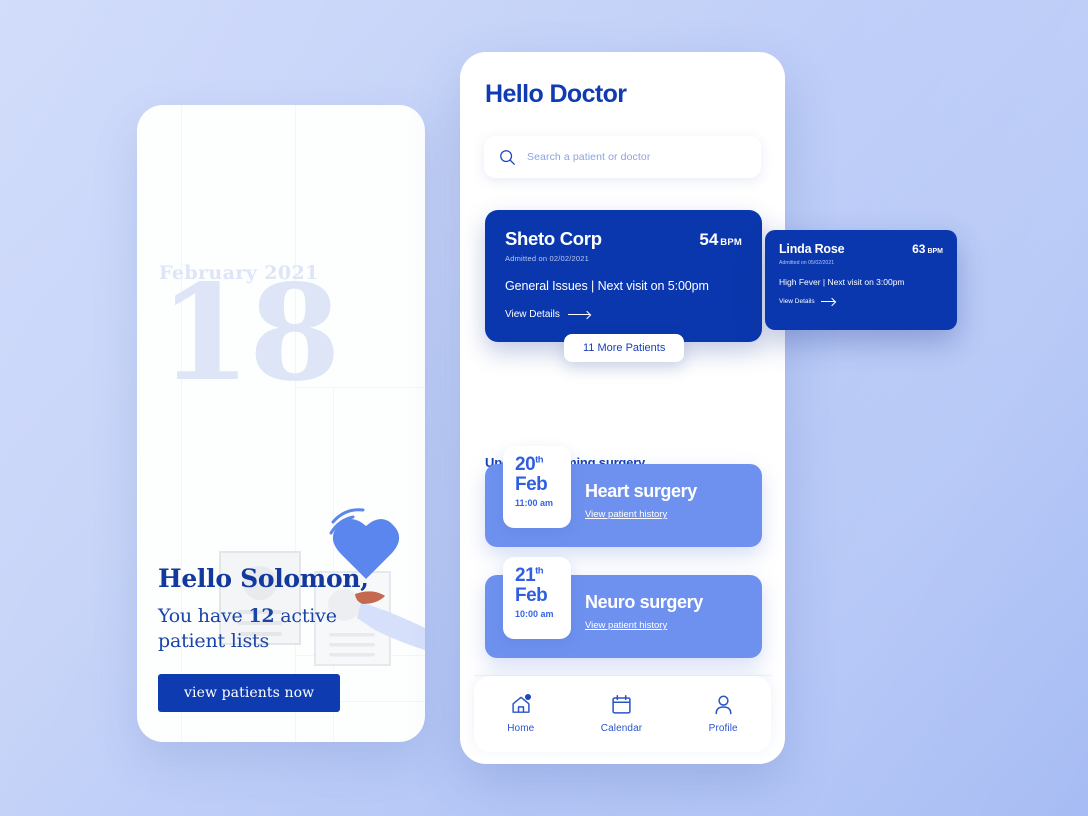 Image resolution: width=1088 pixels, height=816 pixels. I want to click on more-patients-pill: 11 More Patients, so click(624, 348).